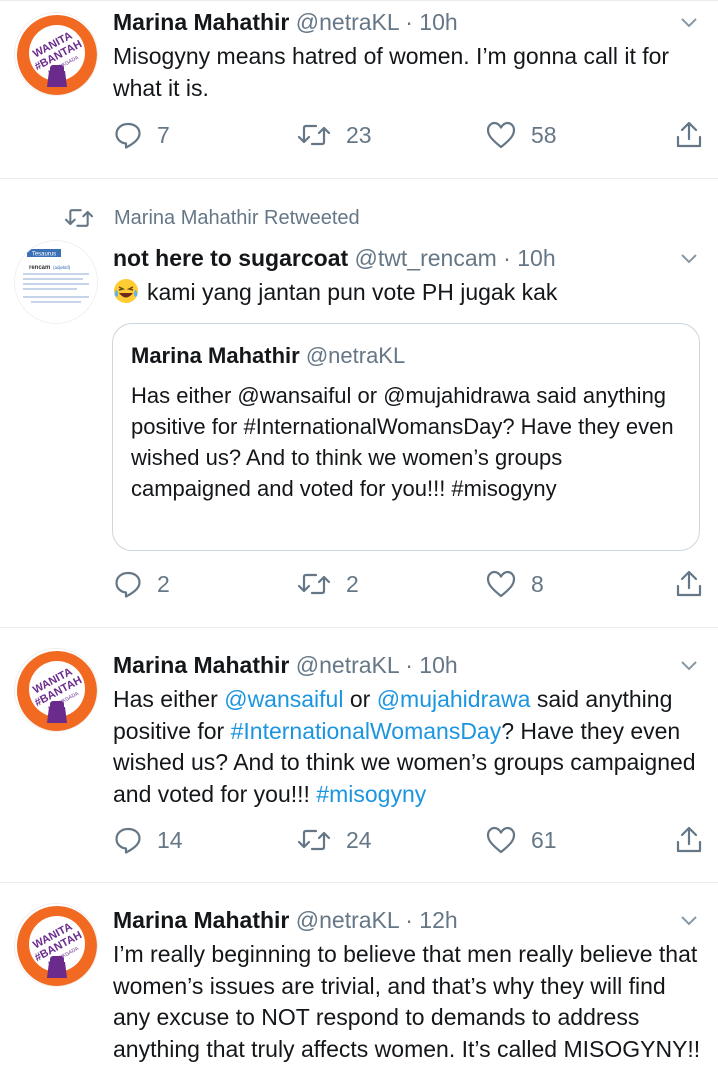 This screenshot has height=1080, width=718. Describe the element at coordinates (283, 699) in the screenshot. I see `mention-link: @wansaiful` at that location.